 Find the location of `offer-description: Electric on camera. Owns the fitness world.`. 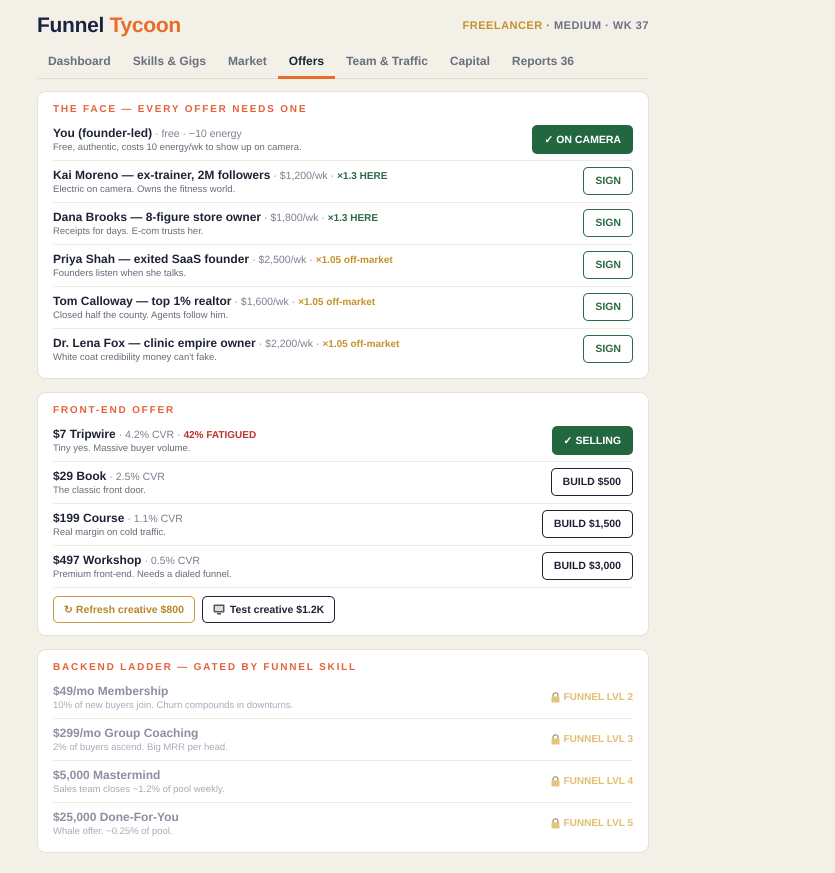

offer-description: Electric on camera. Owns the fitness world. is located at coordinates (144, 189).